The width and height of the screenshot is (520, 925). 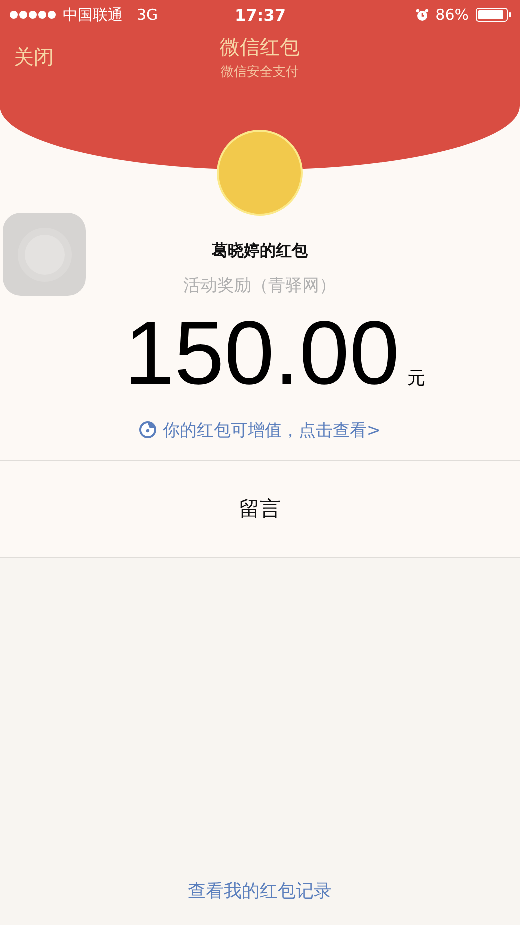 I want to click on sender-name: 葛晓婷的红包, so click(x=260, y=251).